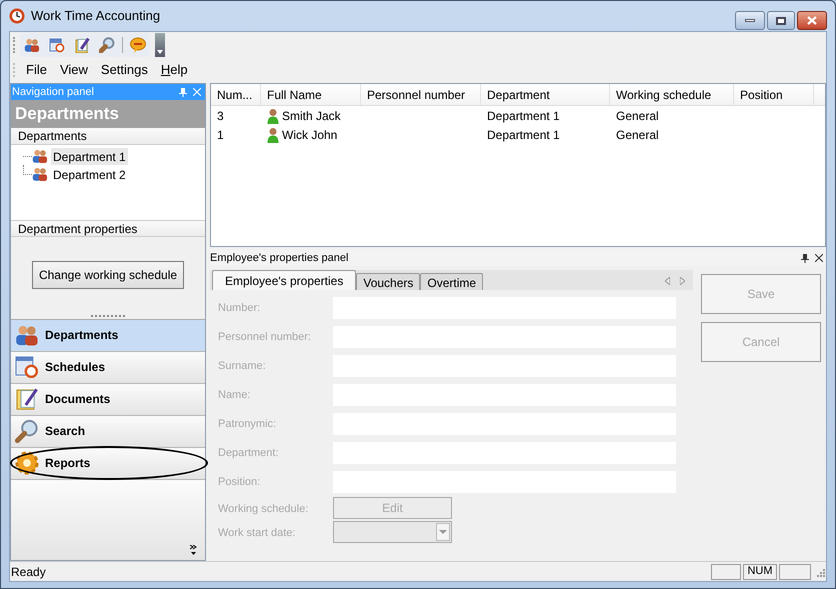 The image size is (836, 589). I want to click on clock-icon, so click(17, 16).